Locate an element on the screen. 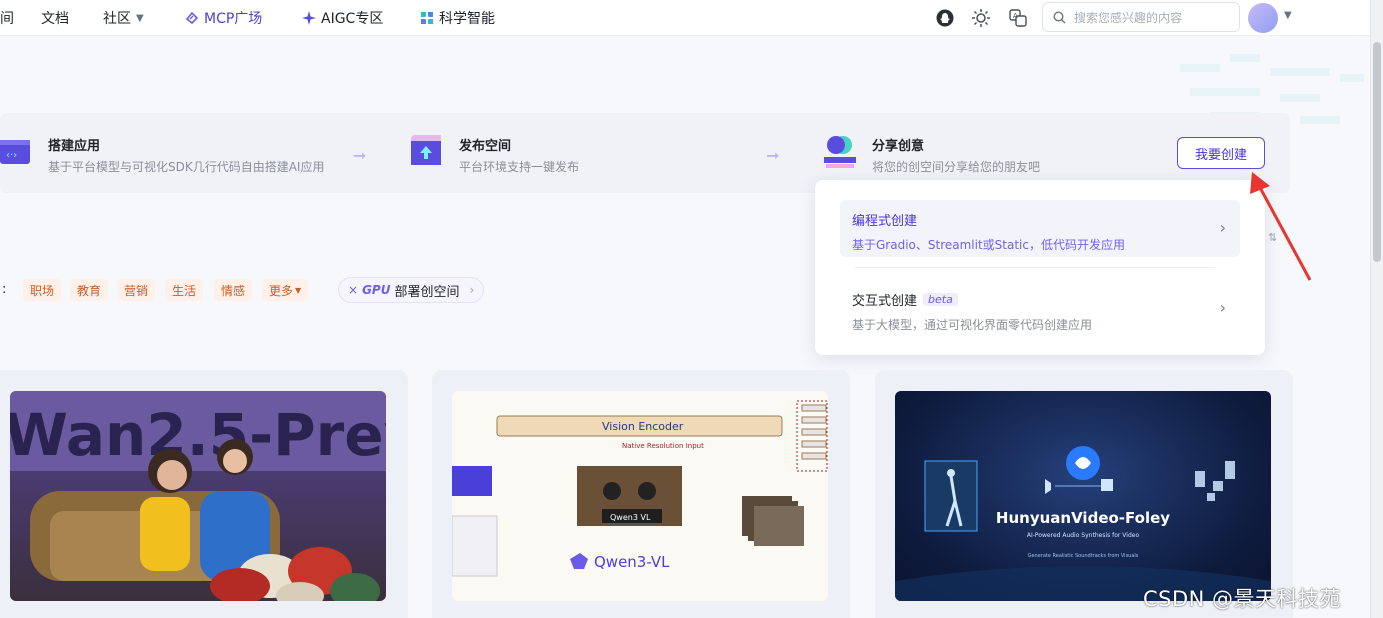 This screenshot has width=1383, height=618. search-placeholder: 搜索您感兴趣的内容 is located at coordinates (1128, 17).